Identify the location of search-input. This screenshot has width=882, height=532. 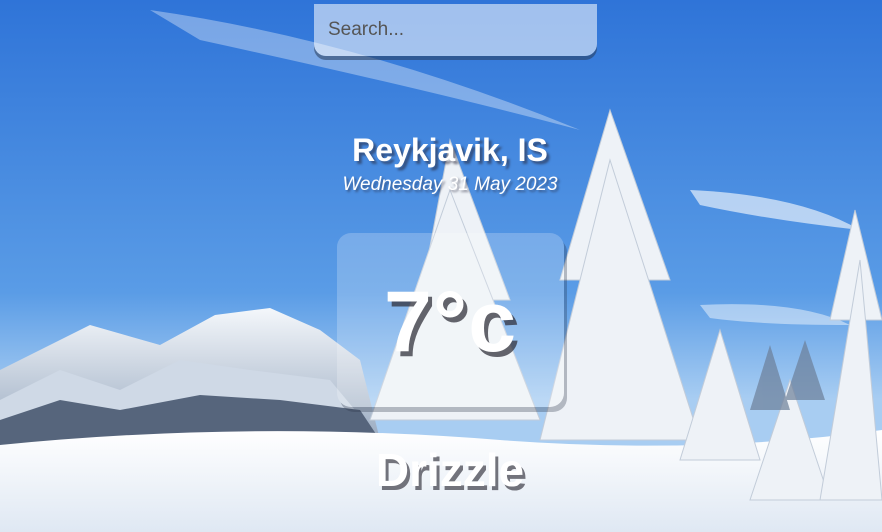
(455, 30).